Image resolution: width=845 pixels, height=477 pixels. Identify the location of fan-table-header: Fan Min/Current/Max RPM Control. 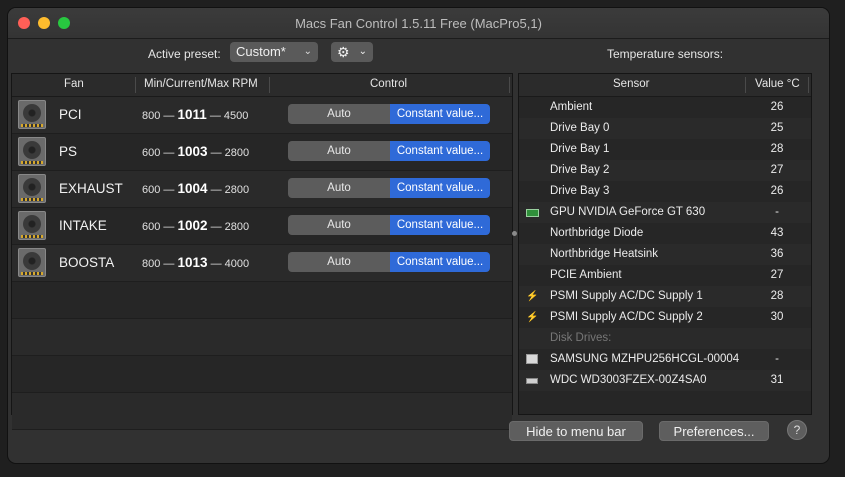
(262, 85).